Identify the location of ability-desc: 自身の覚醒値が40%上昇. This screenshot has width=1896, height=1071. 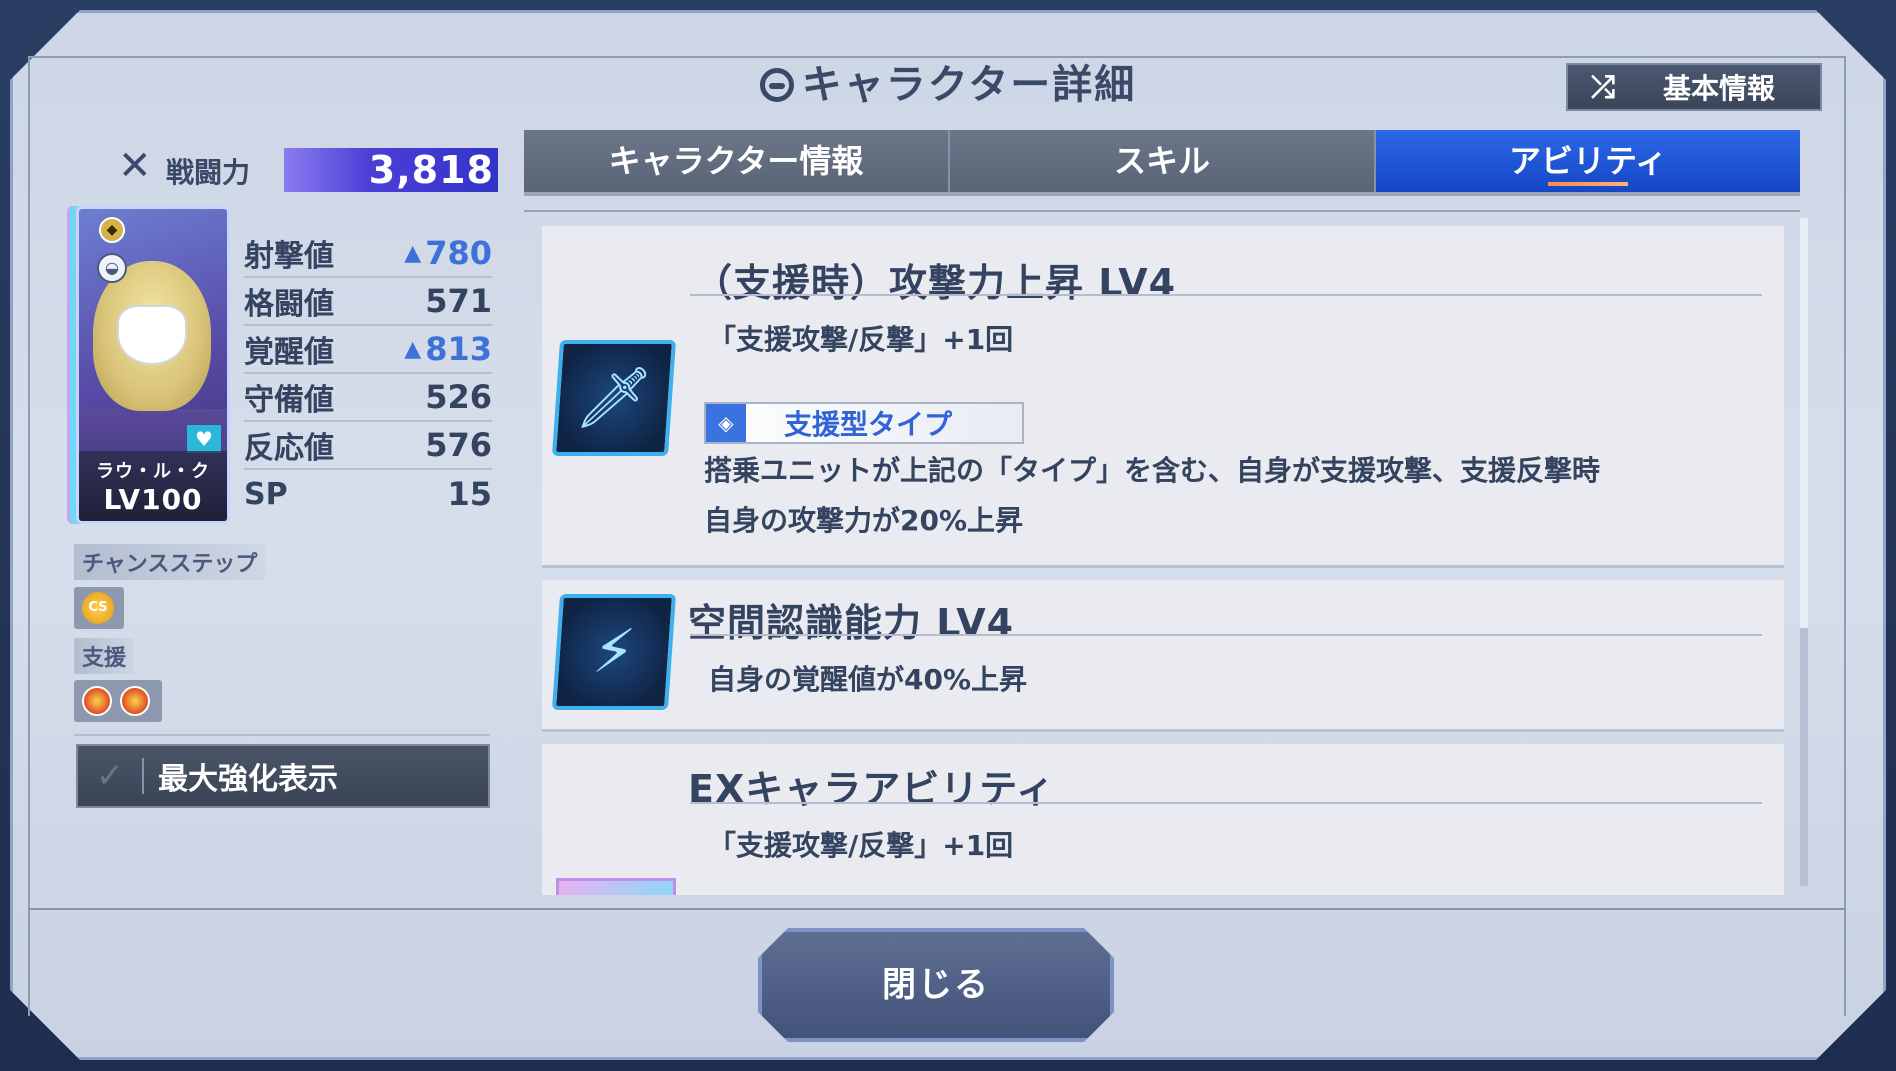
(868, 679).